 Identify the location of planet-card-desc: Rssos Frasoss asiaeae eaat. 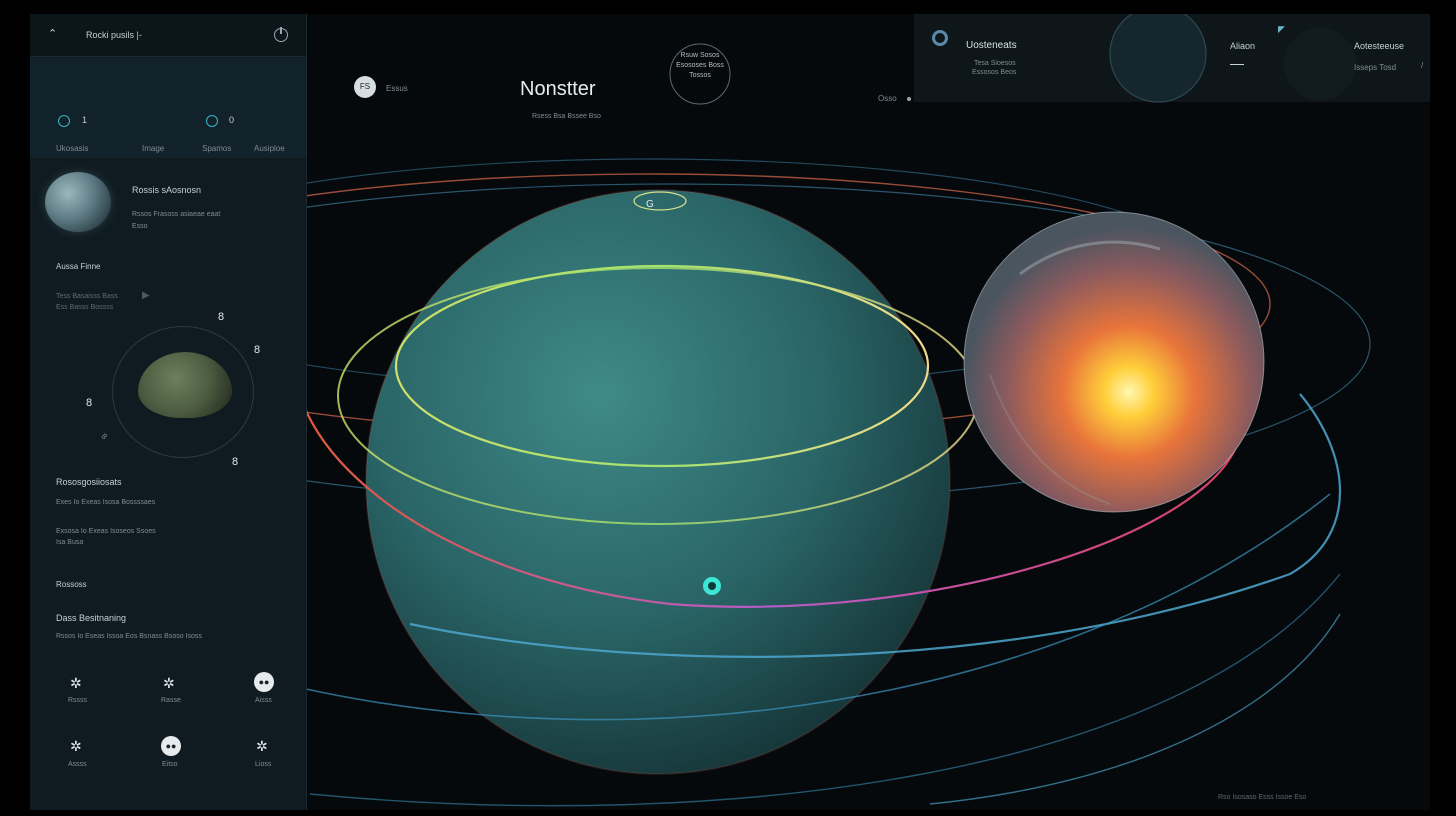
(176, 214).